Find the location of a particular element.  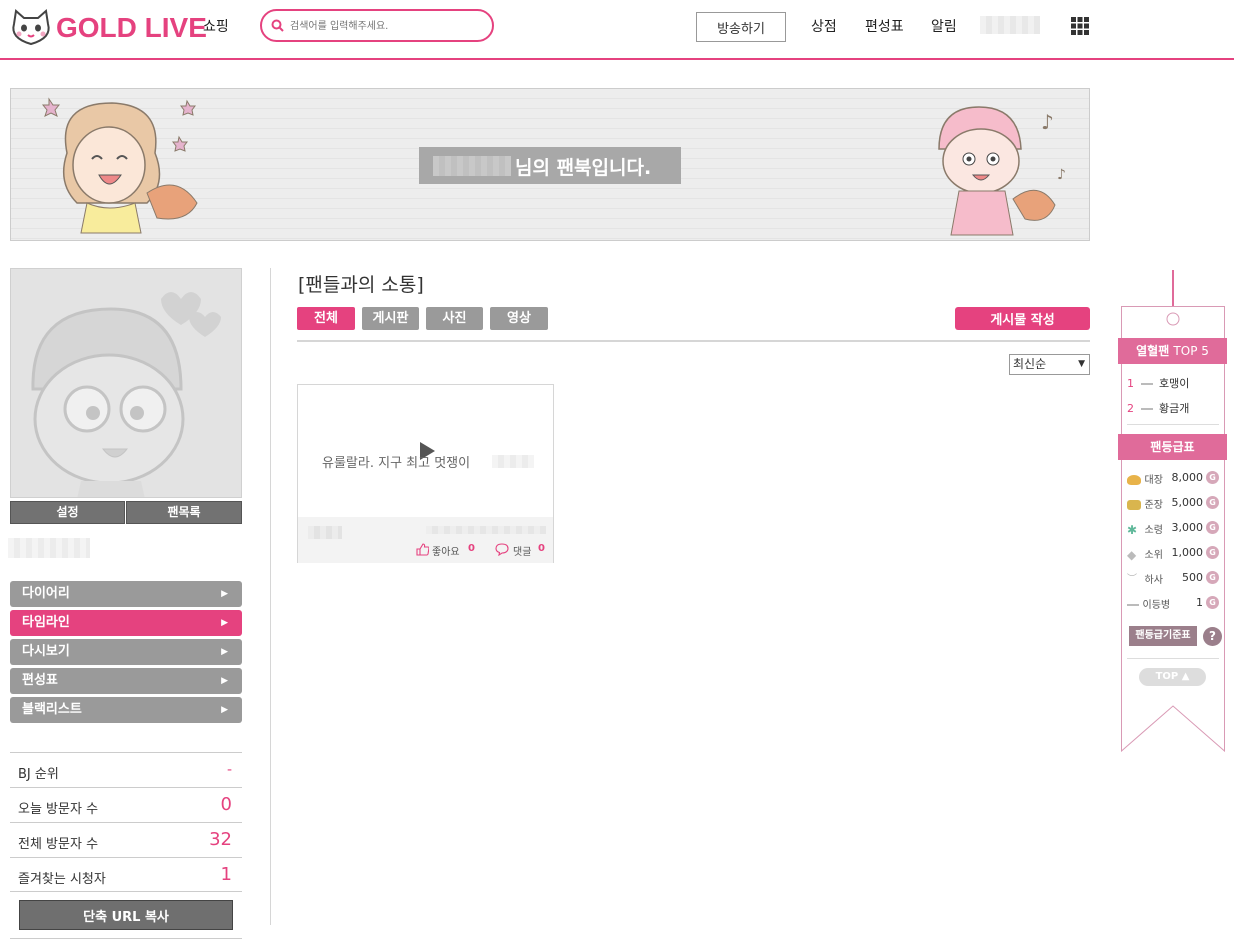

top5-rank: 1 is located at coordinates (1130, 383).